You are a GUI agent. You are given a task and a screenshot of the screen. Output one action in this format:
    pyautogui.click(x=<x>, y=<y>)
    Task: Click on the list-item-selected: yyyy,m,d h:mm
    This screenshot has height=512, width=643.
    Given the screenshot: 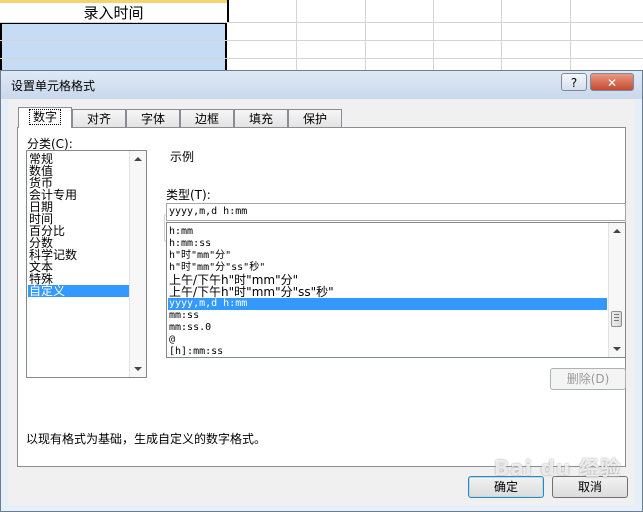 What is the action you would take?
    pyautogui.click(x=387, y=304)
    